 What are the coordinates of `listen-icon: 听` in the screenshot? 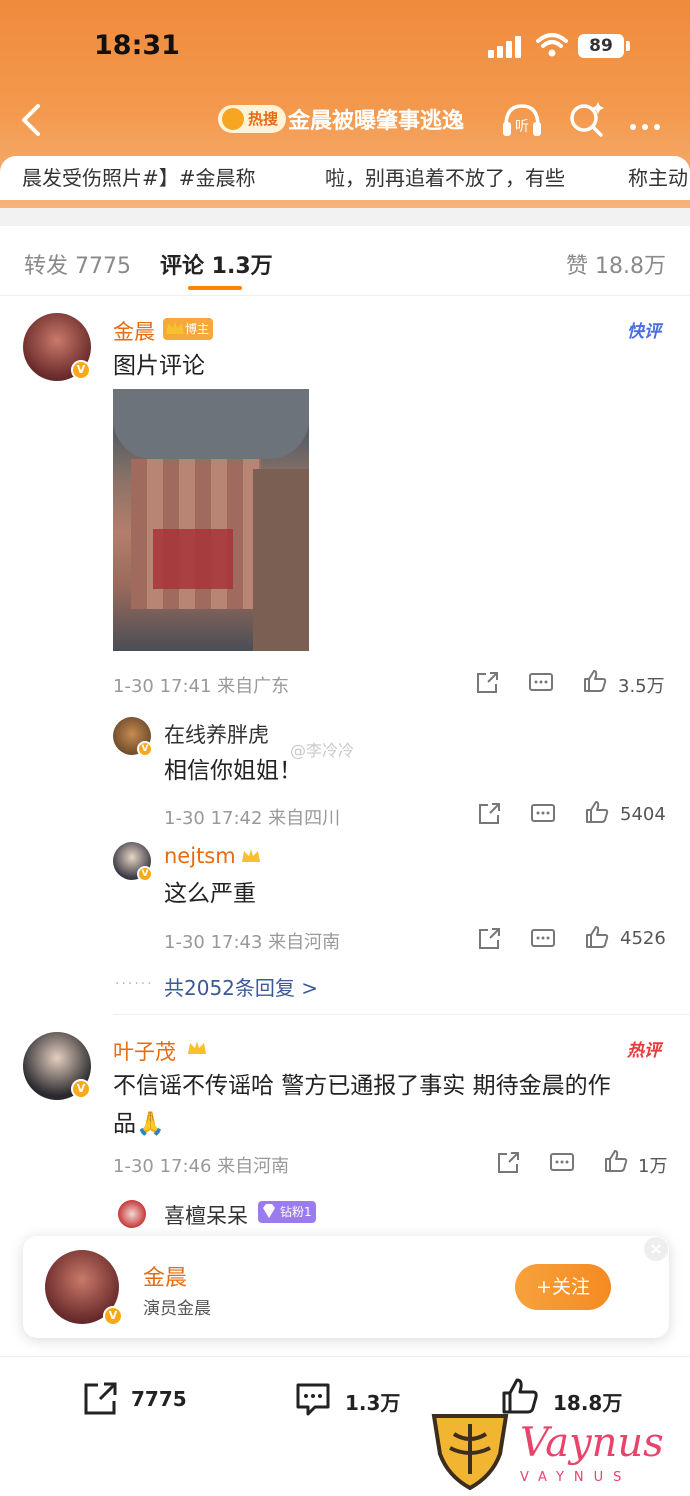 It's located at (522, 120).